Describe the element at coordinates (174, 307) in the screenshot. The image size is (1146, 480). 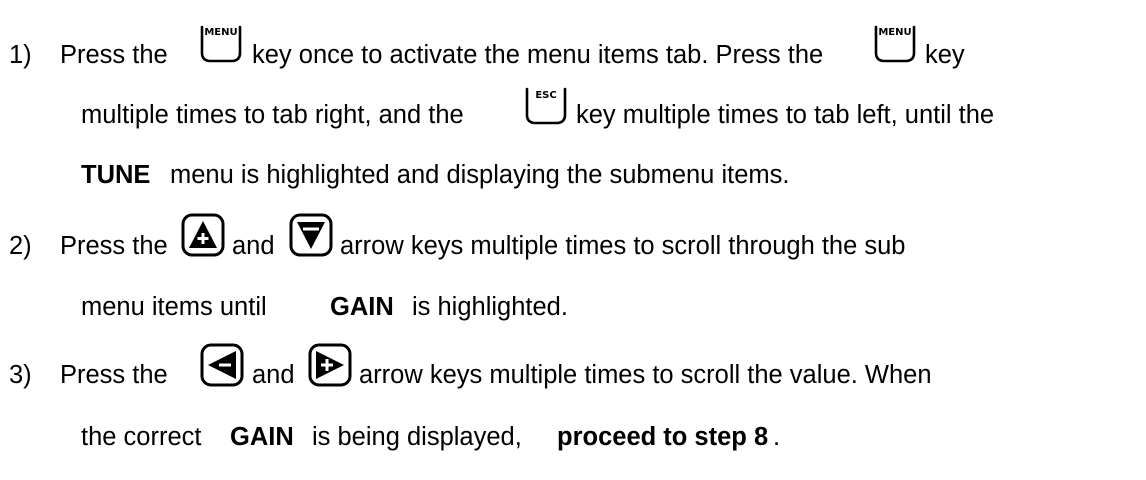
I see `step-text: menu items until` at that location.